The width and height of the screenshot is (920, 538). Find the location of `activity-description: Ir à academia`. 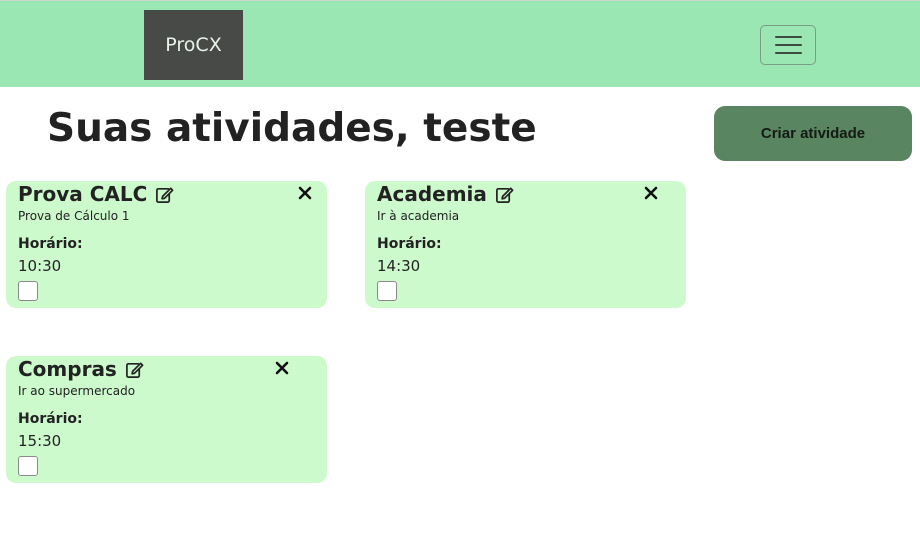

activity-description: Ir à academia is located at coordinates (418, 216).